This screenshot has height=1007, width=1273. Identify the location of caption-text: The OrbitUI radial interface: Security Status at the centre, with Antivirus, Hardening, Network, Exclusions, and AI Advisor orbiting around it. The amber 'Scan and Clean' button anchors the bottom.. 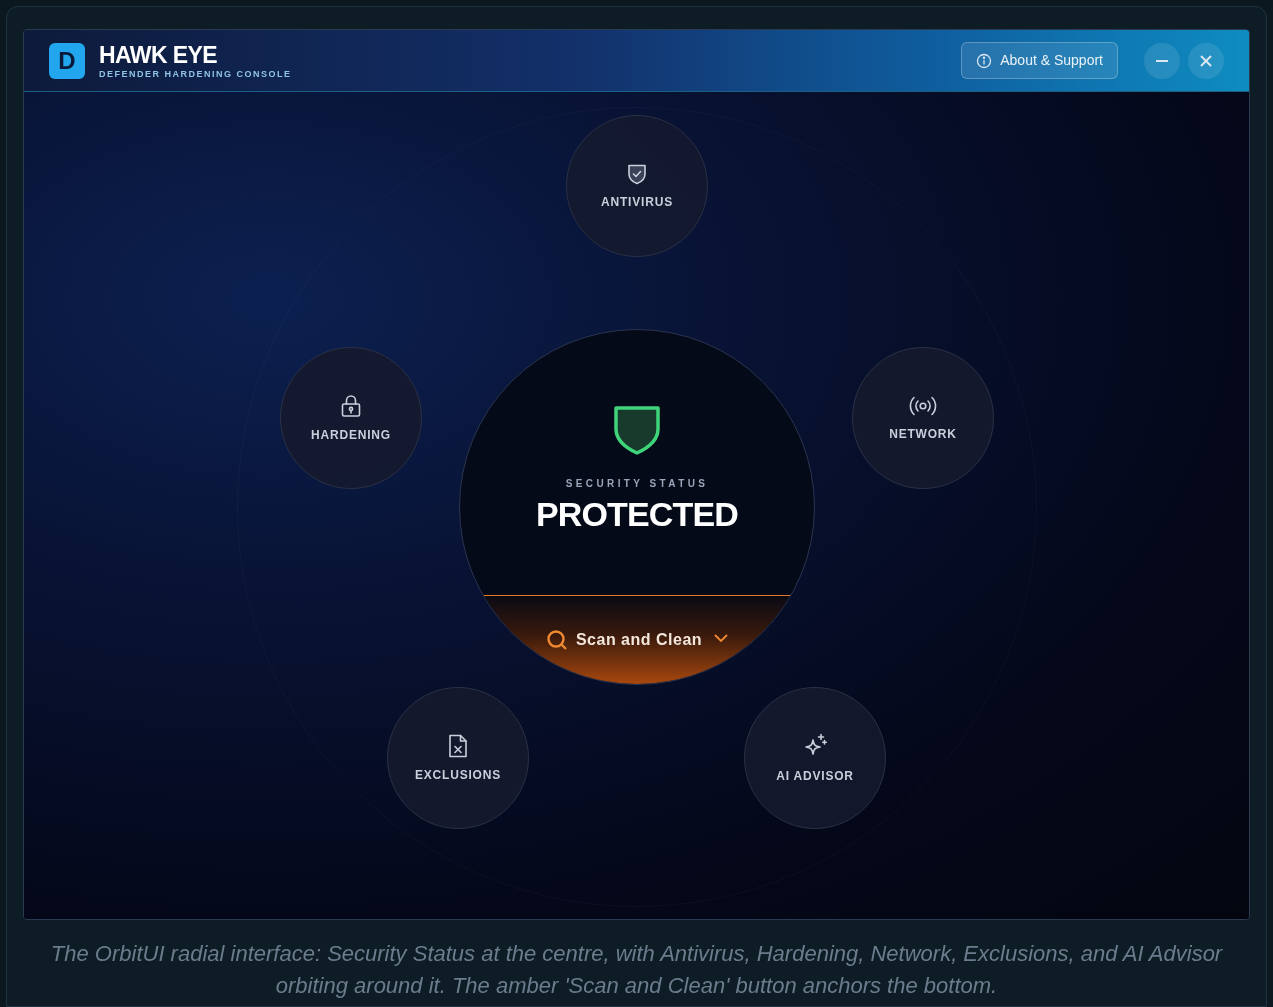
(636, 970).